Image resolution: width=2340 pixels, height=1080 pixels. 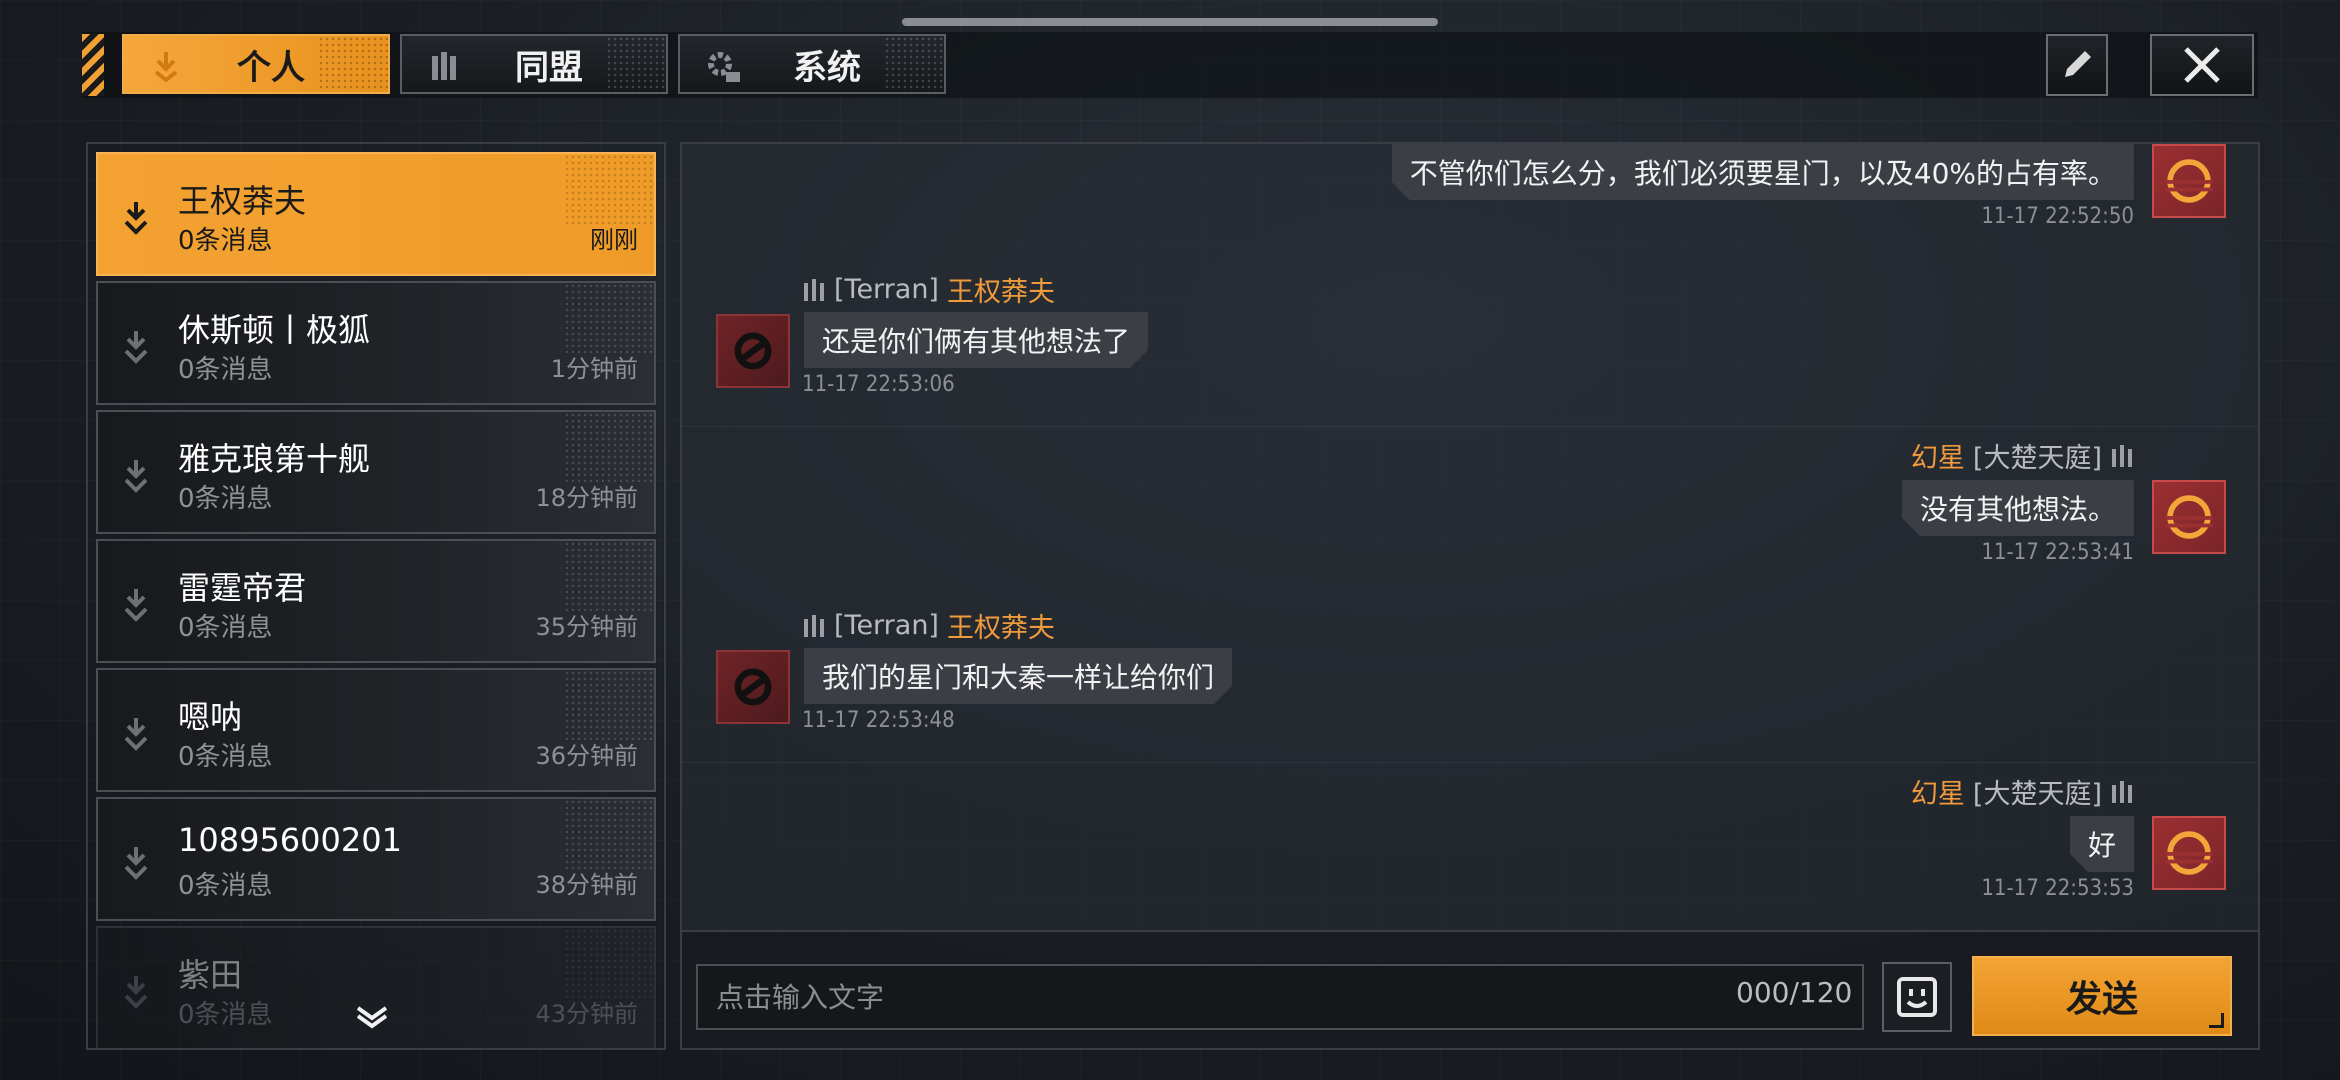 I want to click on message-bubble: 没有其他想法。, so click(x=2018, y=508).